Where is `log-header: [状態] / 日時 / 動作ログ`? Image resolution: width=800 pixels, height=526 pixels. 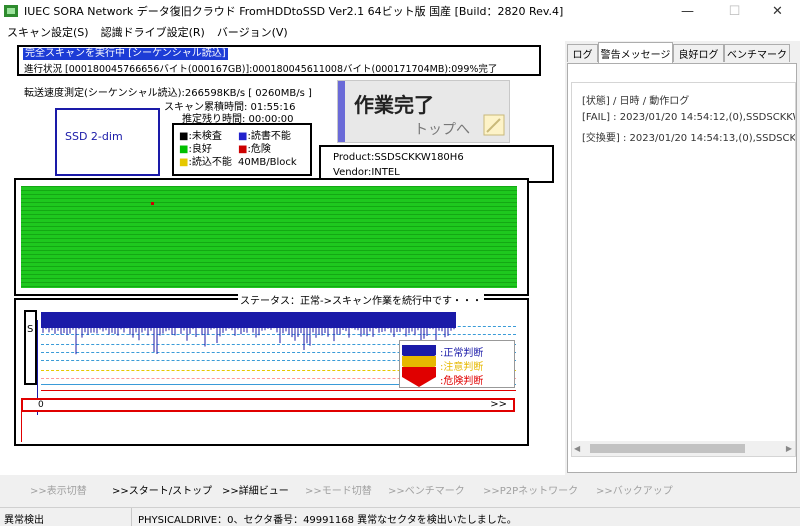 log-header: [状態] / 日時 / 動作ログ is located at coordinates (636, 101).